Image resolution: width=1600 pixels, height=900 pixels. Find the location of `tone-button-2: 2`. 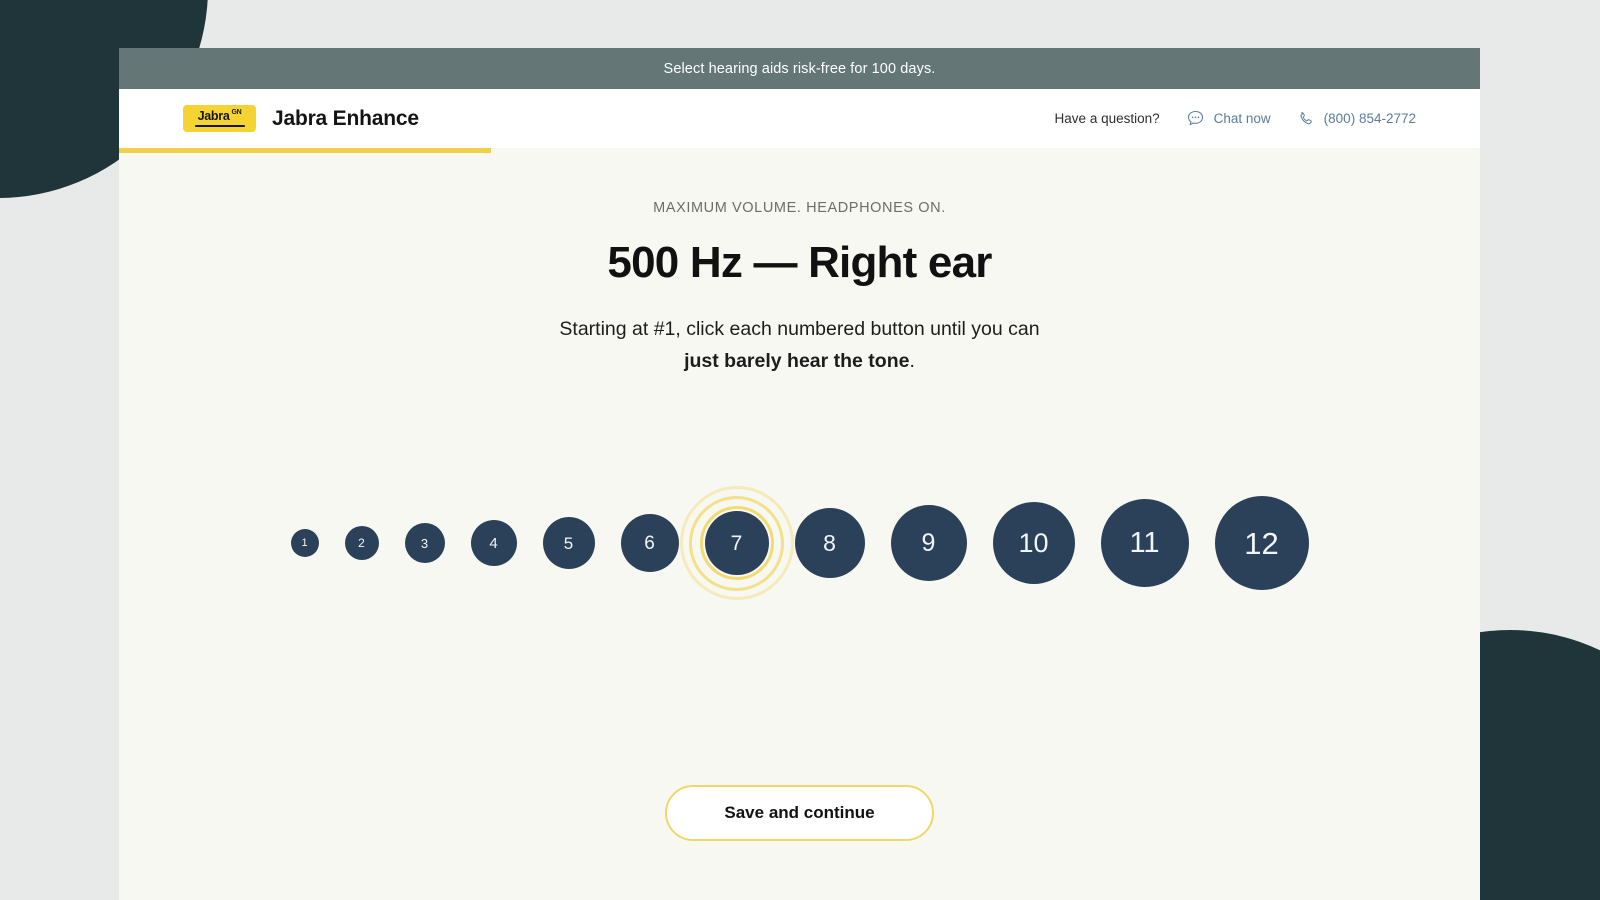

tone-button-2: 2 is located at coordinates (361, 543).